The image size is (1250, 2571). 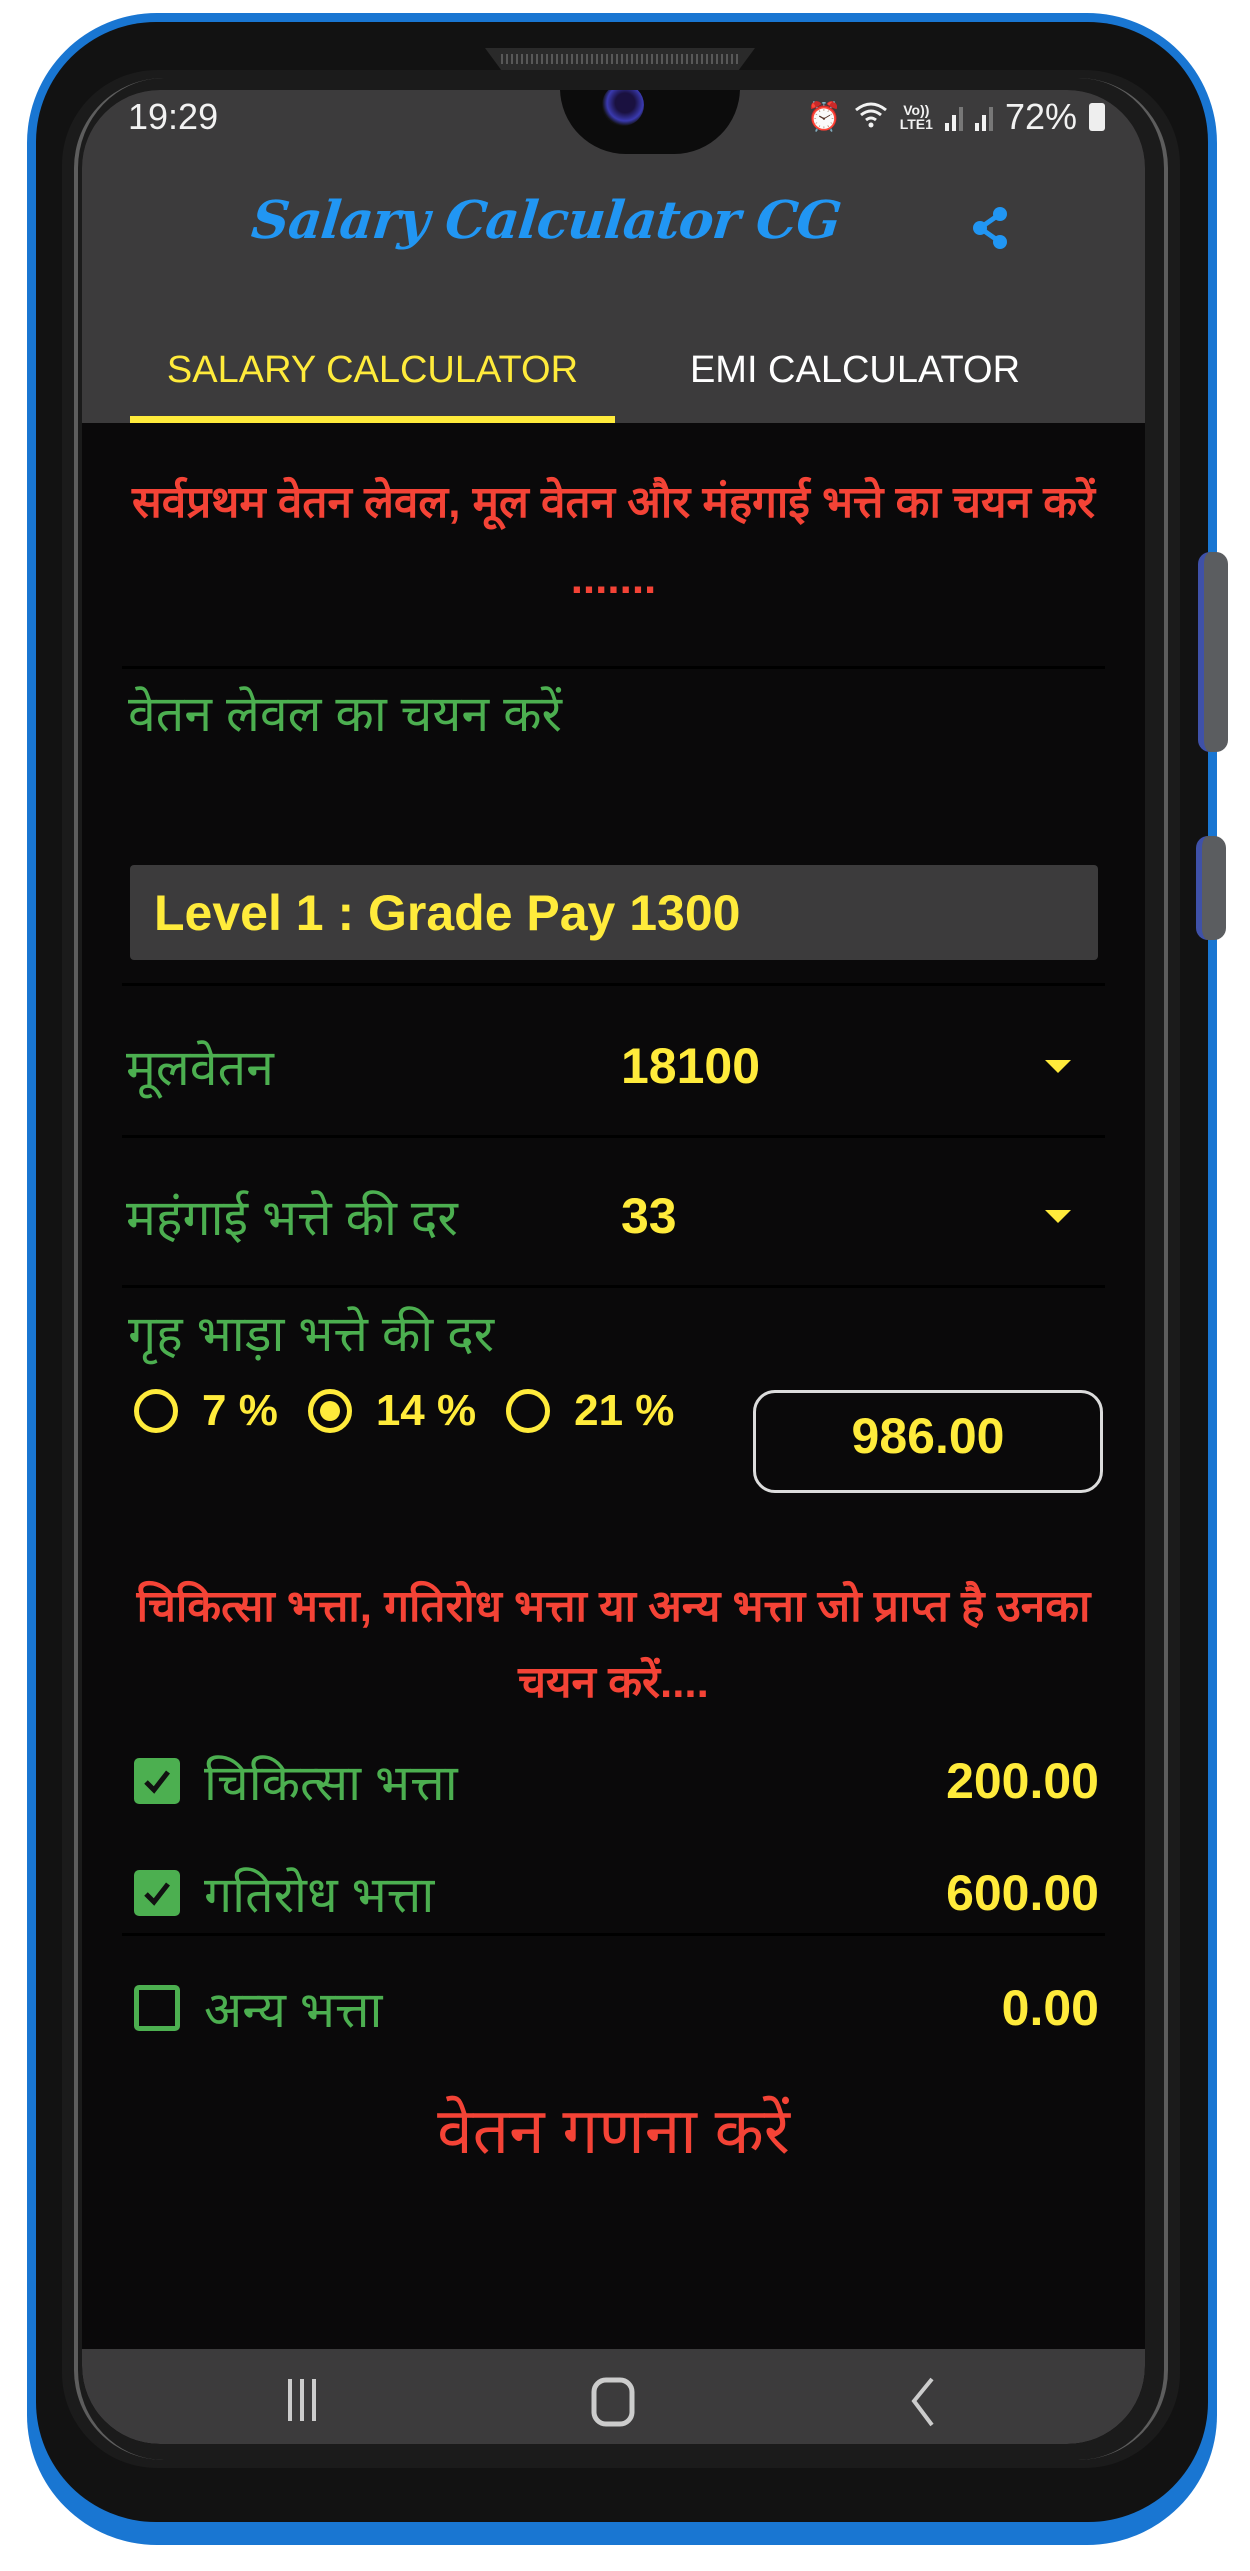 I want to click on hra-option-7: 7 %, so click(x=206, y=1411).